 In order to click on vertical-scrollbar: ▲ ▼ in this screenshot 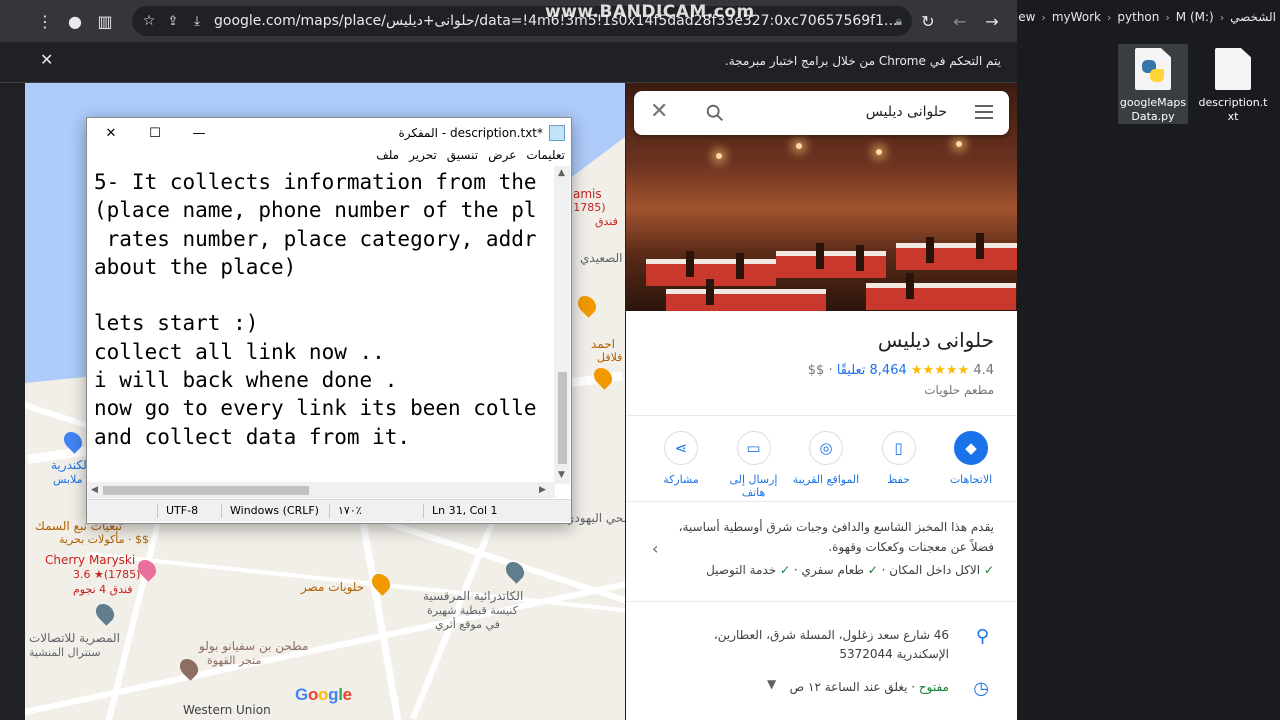, I will do `click(562, 325)`.